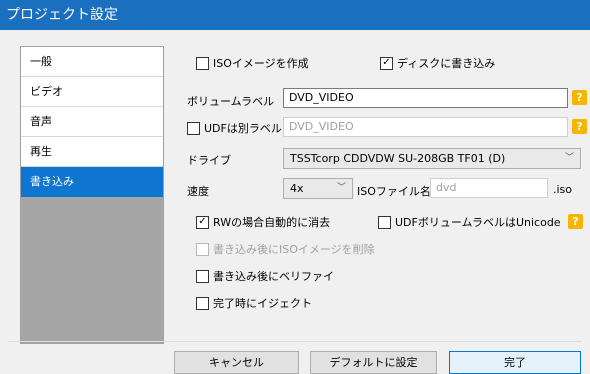 This screenshot has width=590, height=374. I want to click on eject-checkbox: 完了時にイジェクト, so click(254, 303).